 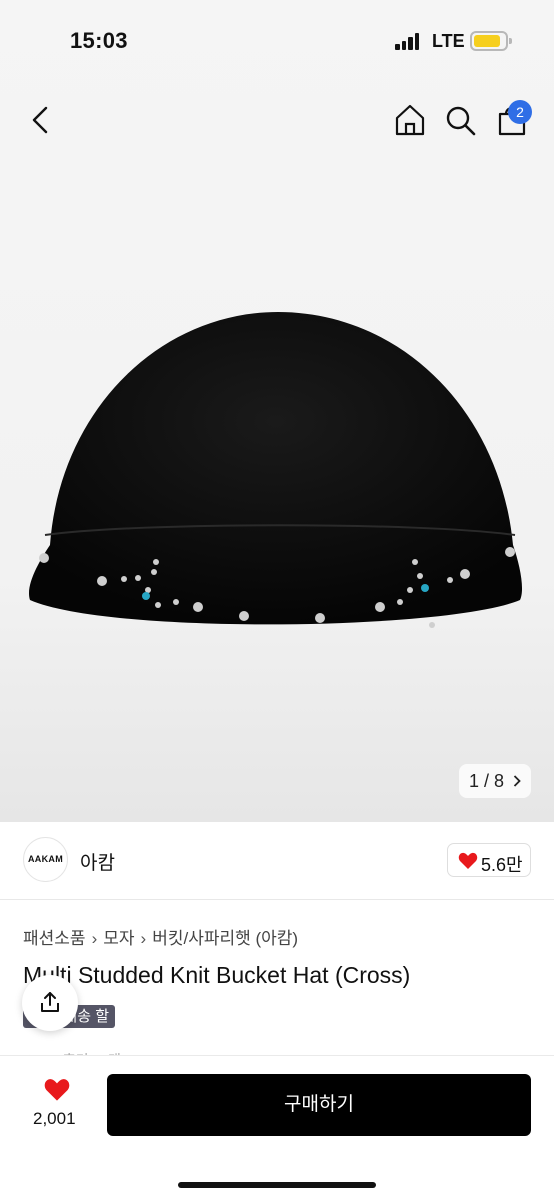 What do you see at coordinates (319, 1105) in the screenshot?
I see `buy-button: 구매하기` at bounding box center [319, 1105].